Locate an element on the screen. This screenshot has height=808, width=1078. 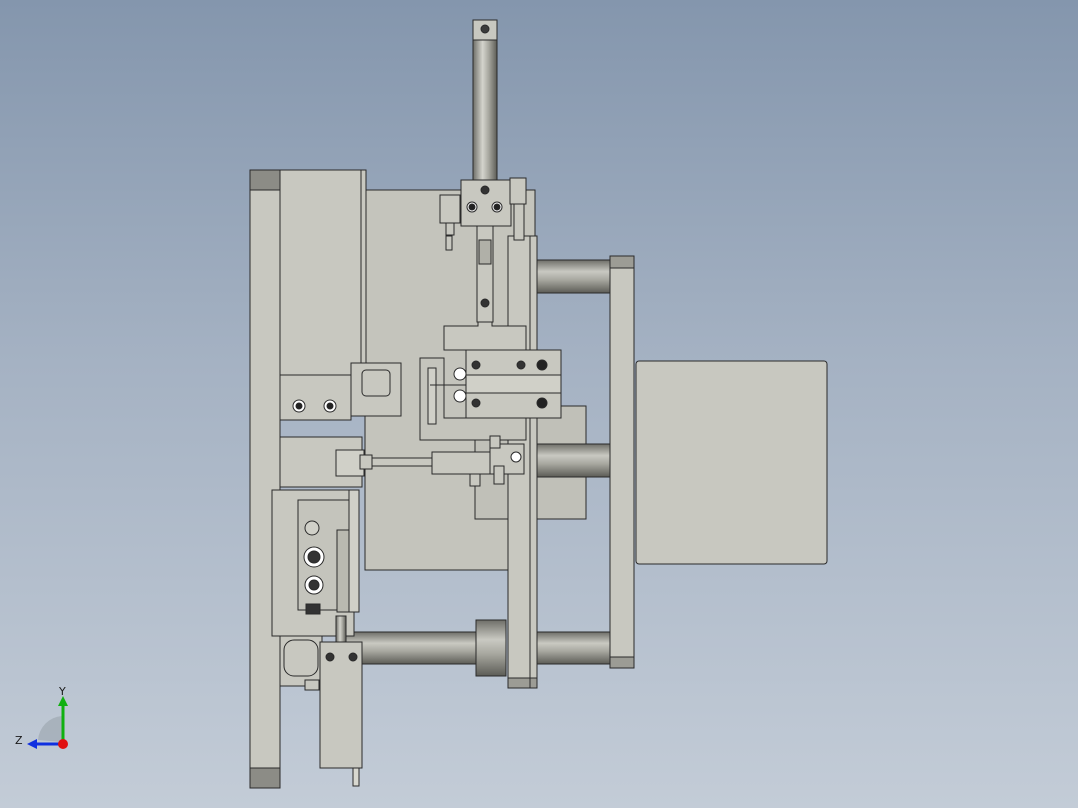
rod-collar is located at coordinates (491, 648).